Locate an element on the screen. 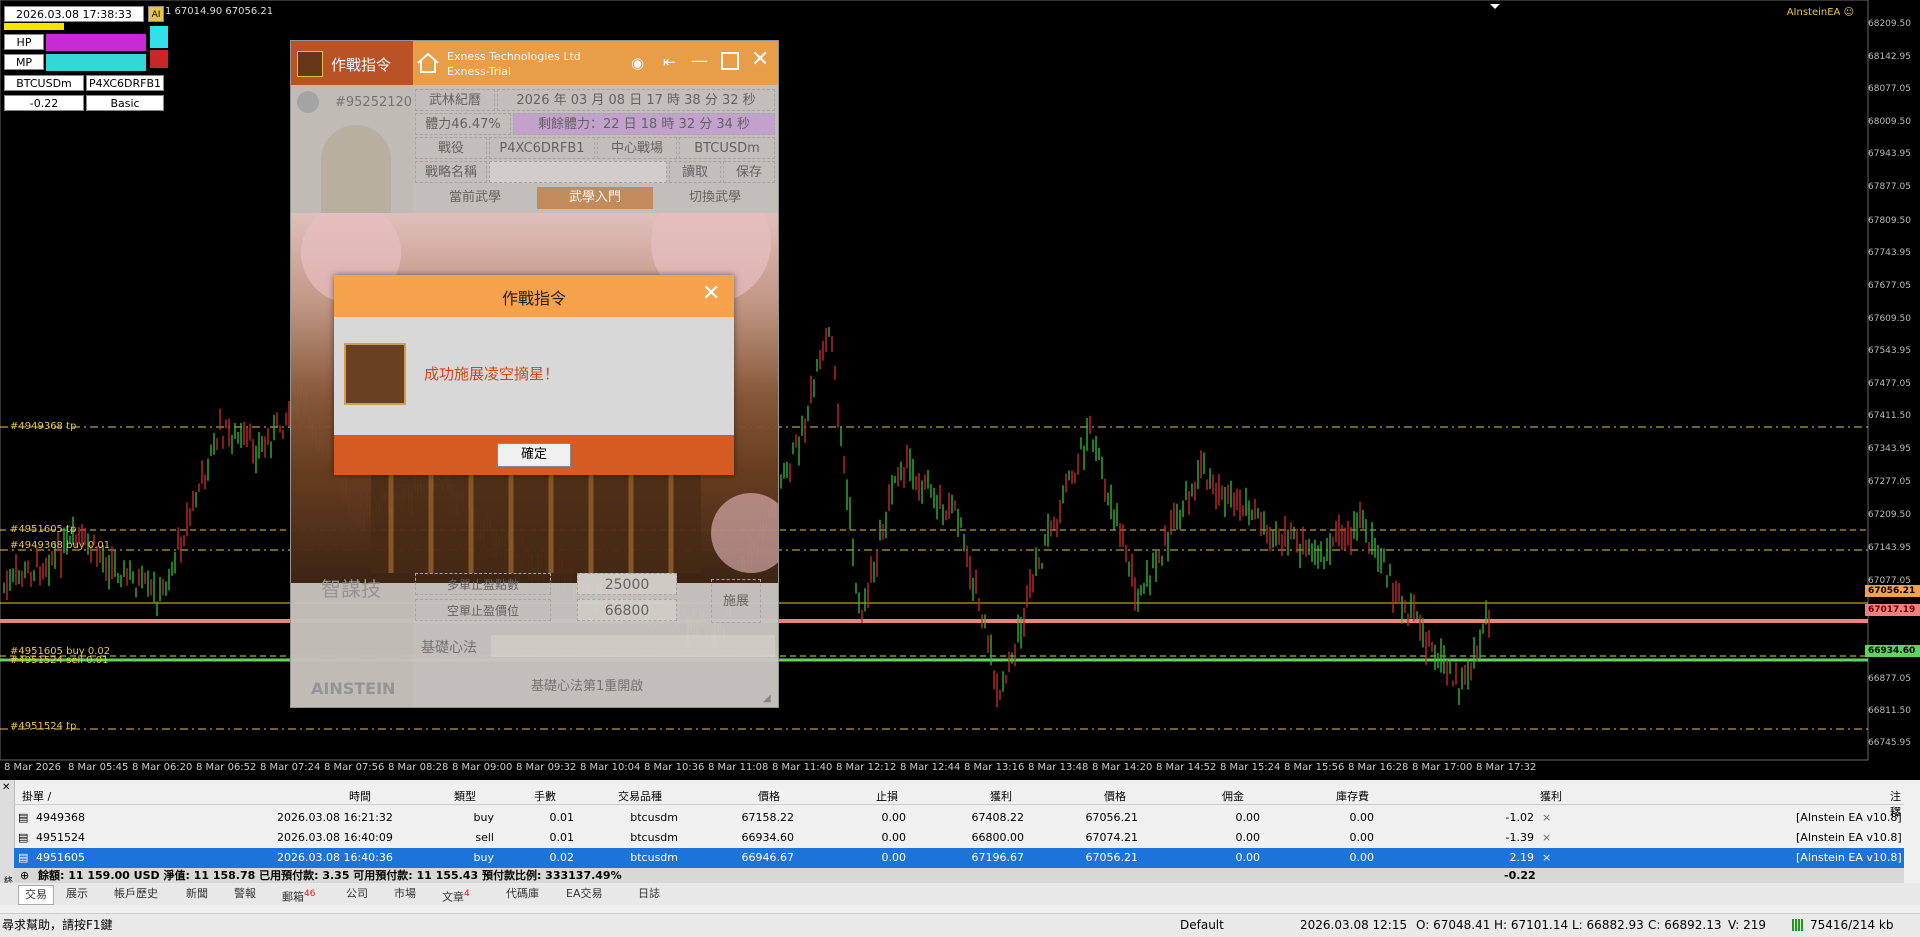 The image size is (1920, 937). terminal-close-icon: ✕ is located at coordinates (6, 787).